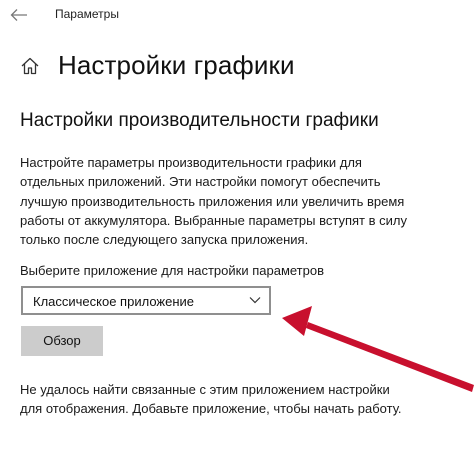 The height and width of the screenshot is (469, 474). What do you see at coordinates (30, 66) in the screenshot?
I see `home-icon` at bounding box center [30, 66].